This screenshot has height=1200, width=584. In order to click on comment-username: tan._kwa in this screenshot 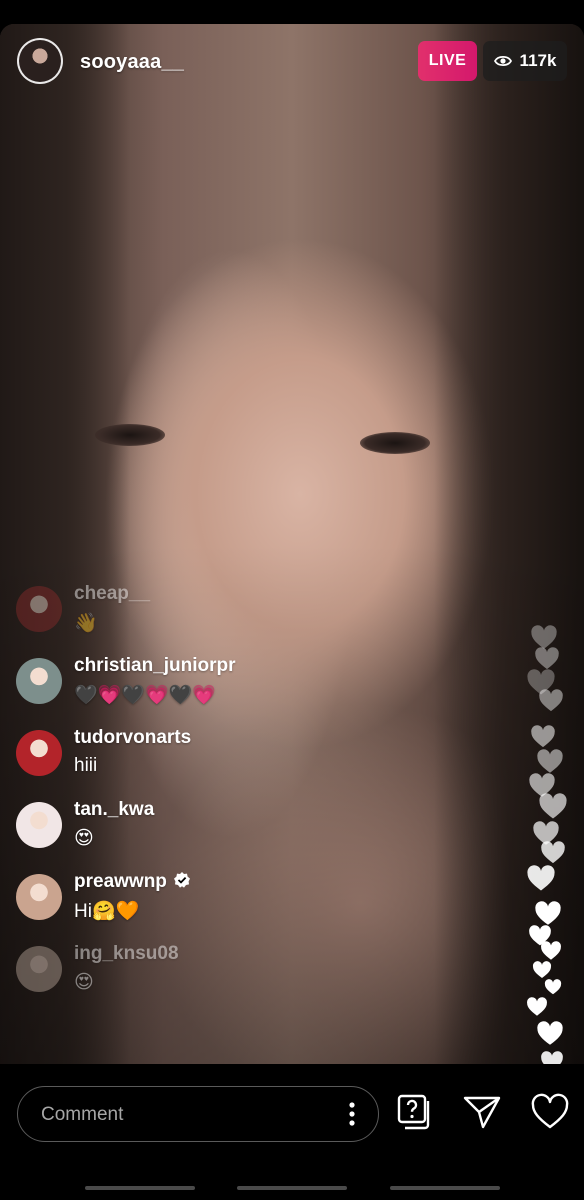, I will do `click(114, 810)`.